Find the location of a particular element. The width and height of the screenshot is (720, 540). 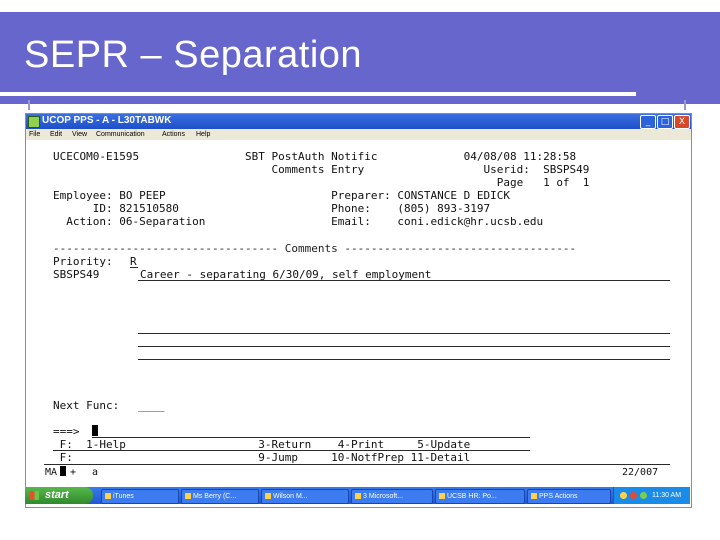

taskbar-item-itunes: iTunes is located at coordinates (140, 496).